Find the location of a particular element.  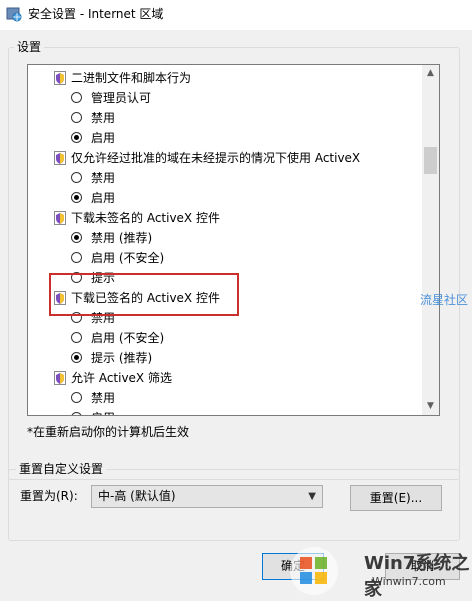

scroll-thumb is located at coordinates (430, 160).